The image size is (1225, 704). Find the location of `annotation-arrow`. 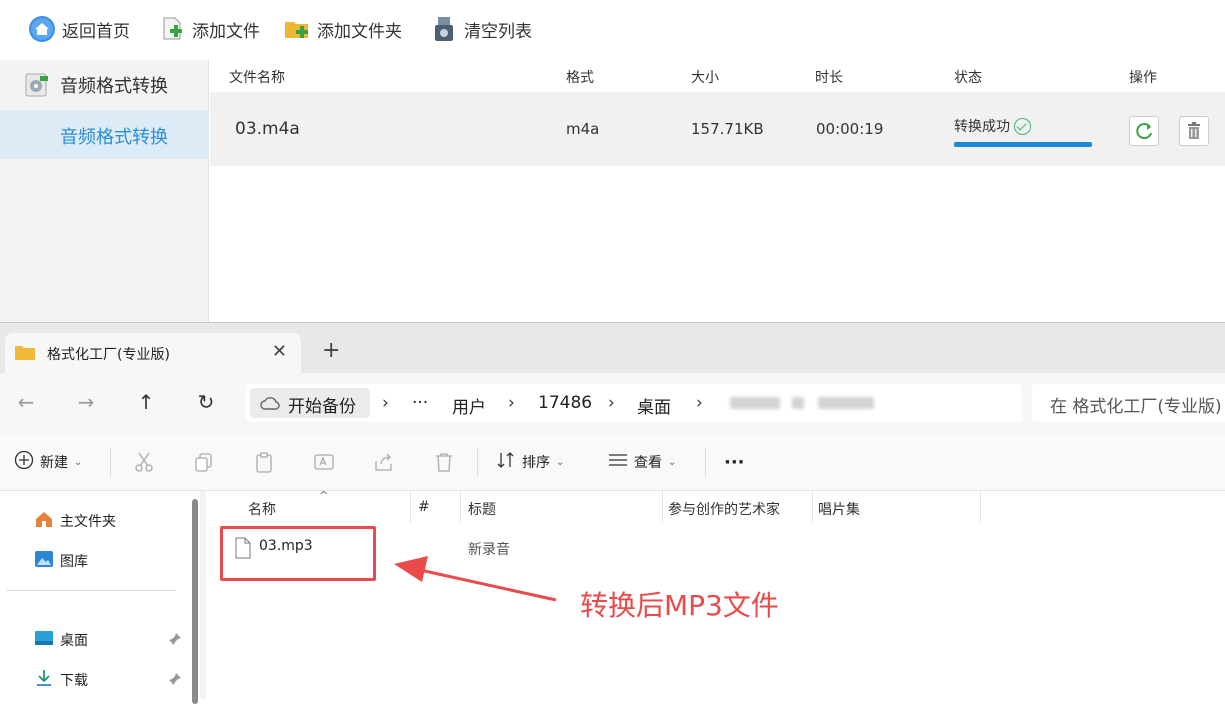

annotation-arrow is located at coordinates (475, 579).